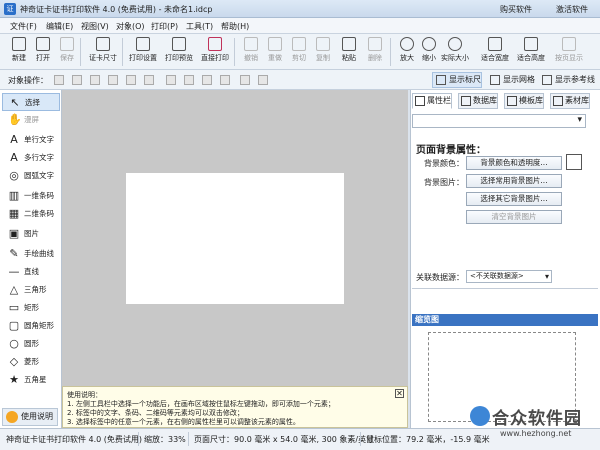  I want to click on buy-software-link: 购买软件, so click(516, 9).